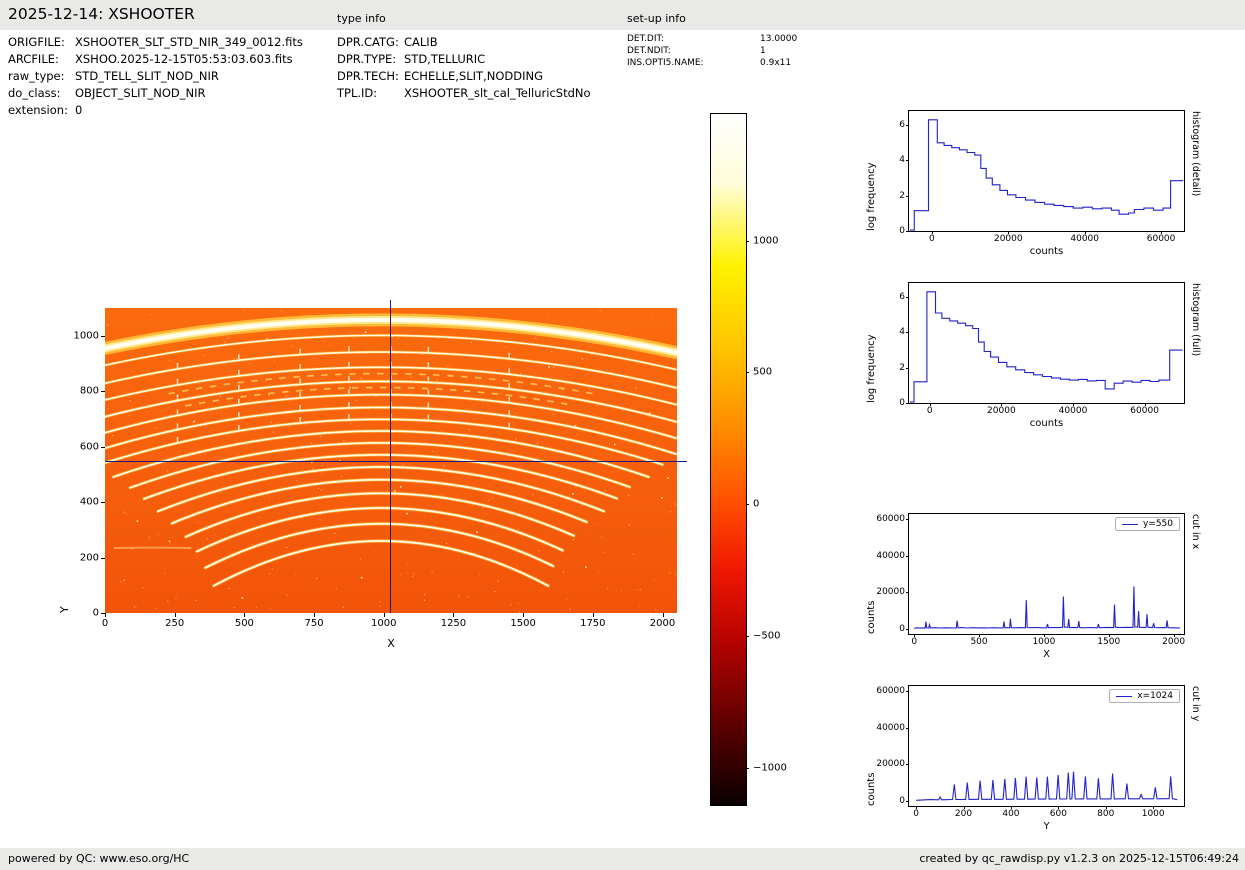  What do you see at coordinates (748, 459) in the screenshot?
I see `colorbar: 1000 500 0 −500 −1000` at bounding box center [748, 459].